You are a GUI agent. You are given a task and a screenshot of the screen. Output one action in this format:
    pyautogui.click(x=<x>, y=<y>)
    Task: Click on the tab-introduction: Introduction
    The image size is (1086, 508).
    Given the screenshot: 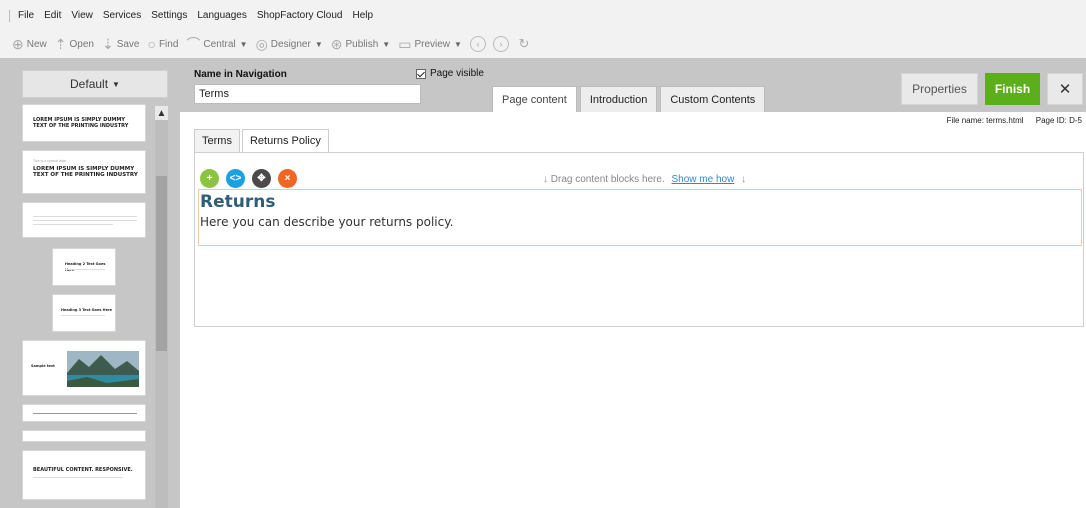 What is the action you would take?
    pyautogui.click(x=618, y=99)
    